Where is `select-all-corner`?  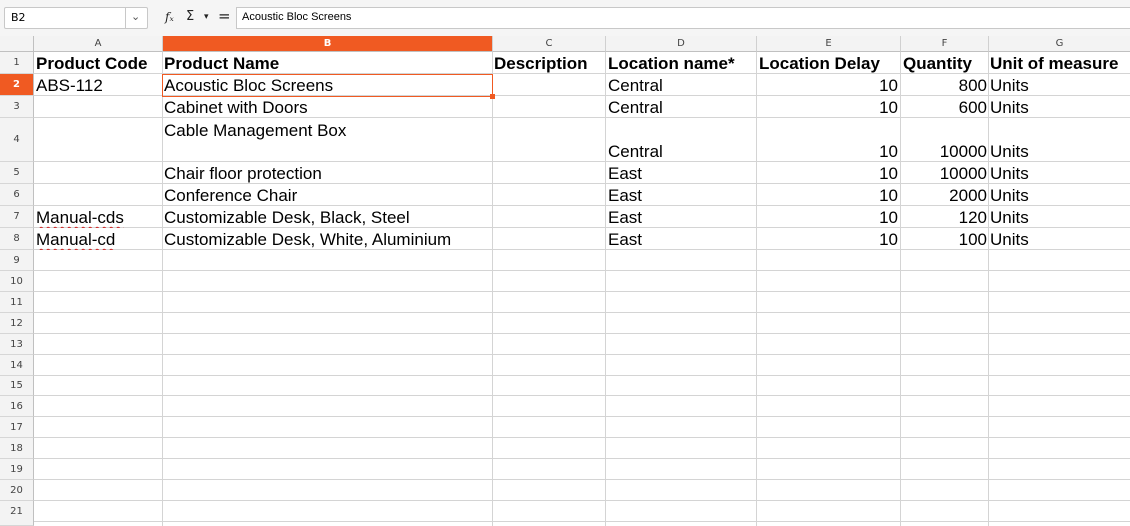 select-all-corner is located at coordinates (17, 44).